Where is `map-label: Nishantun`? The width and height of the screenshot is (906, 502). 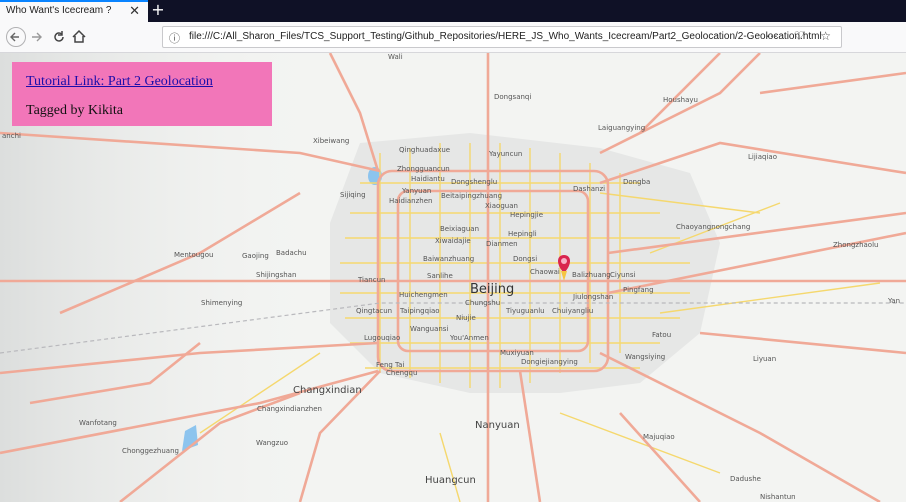 map-label: Nishantun is located at coordinates (778, 497).